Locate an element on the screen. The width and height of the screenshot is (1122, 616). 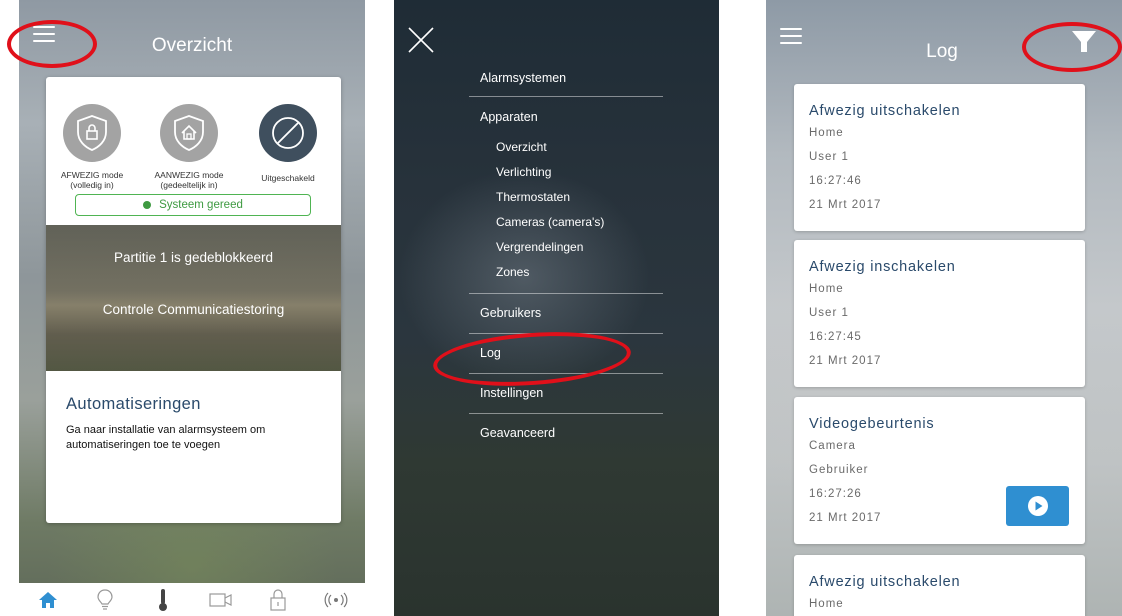
menu-item-alarmsystemen: Alarmsystemen is located at coordinates (566, 78).